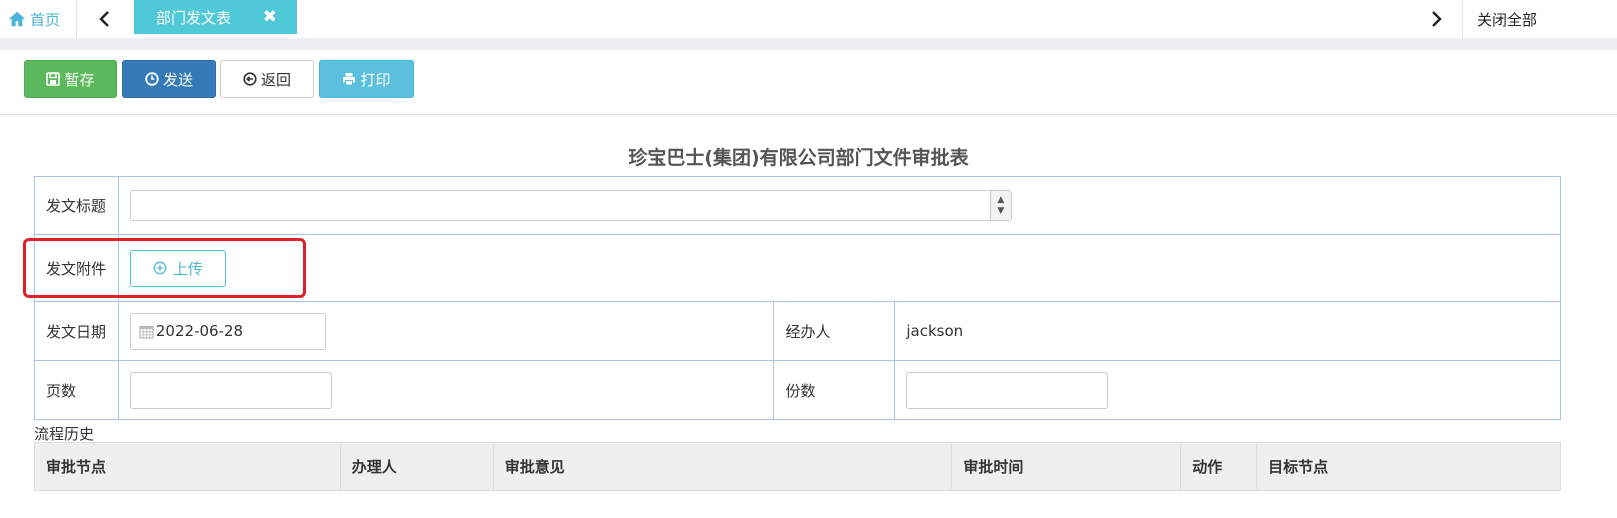 This screenshot has width=1617, height=518. I want to click on tab-scroll-right-button, so click(1436, 19).